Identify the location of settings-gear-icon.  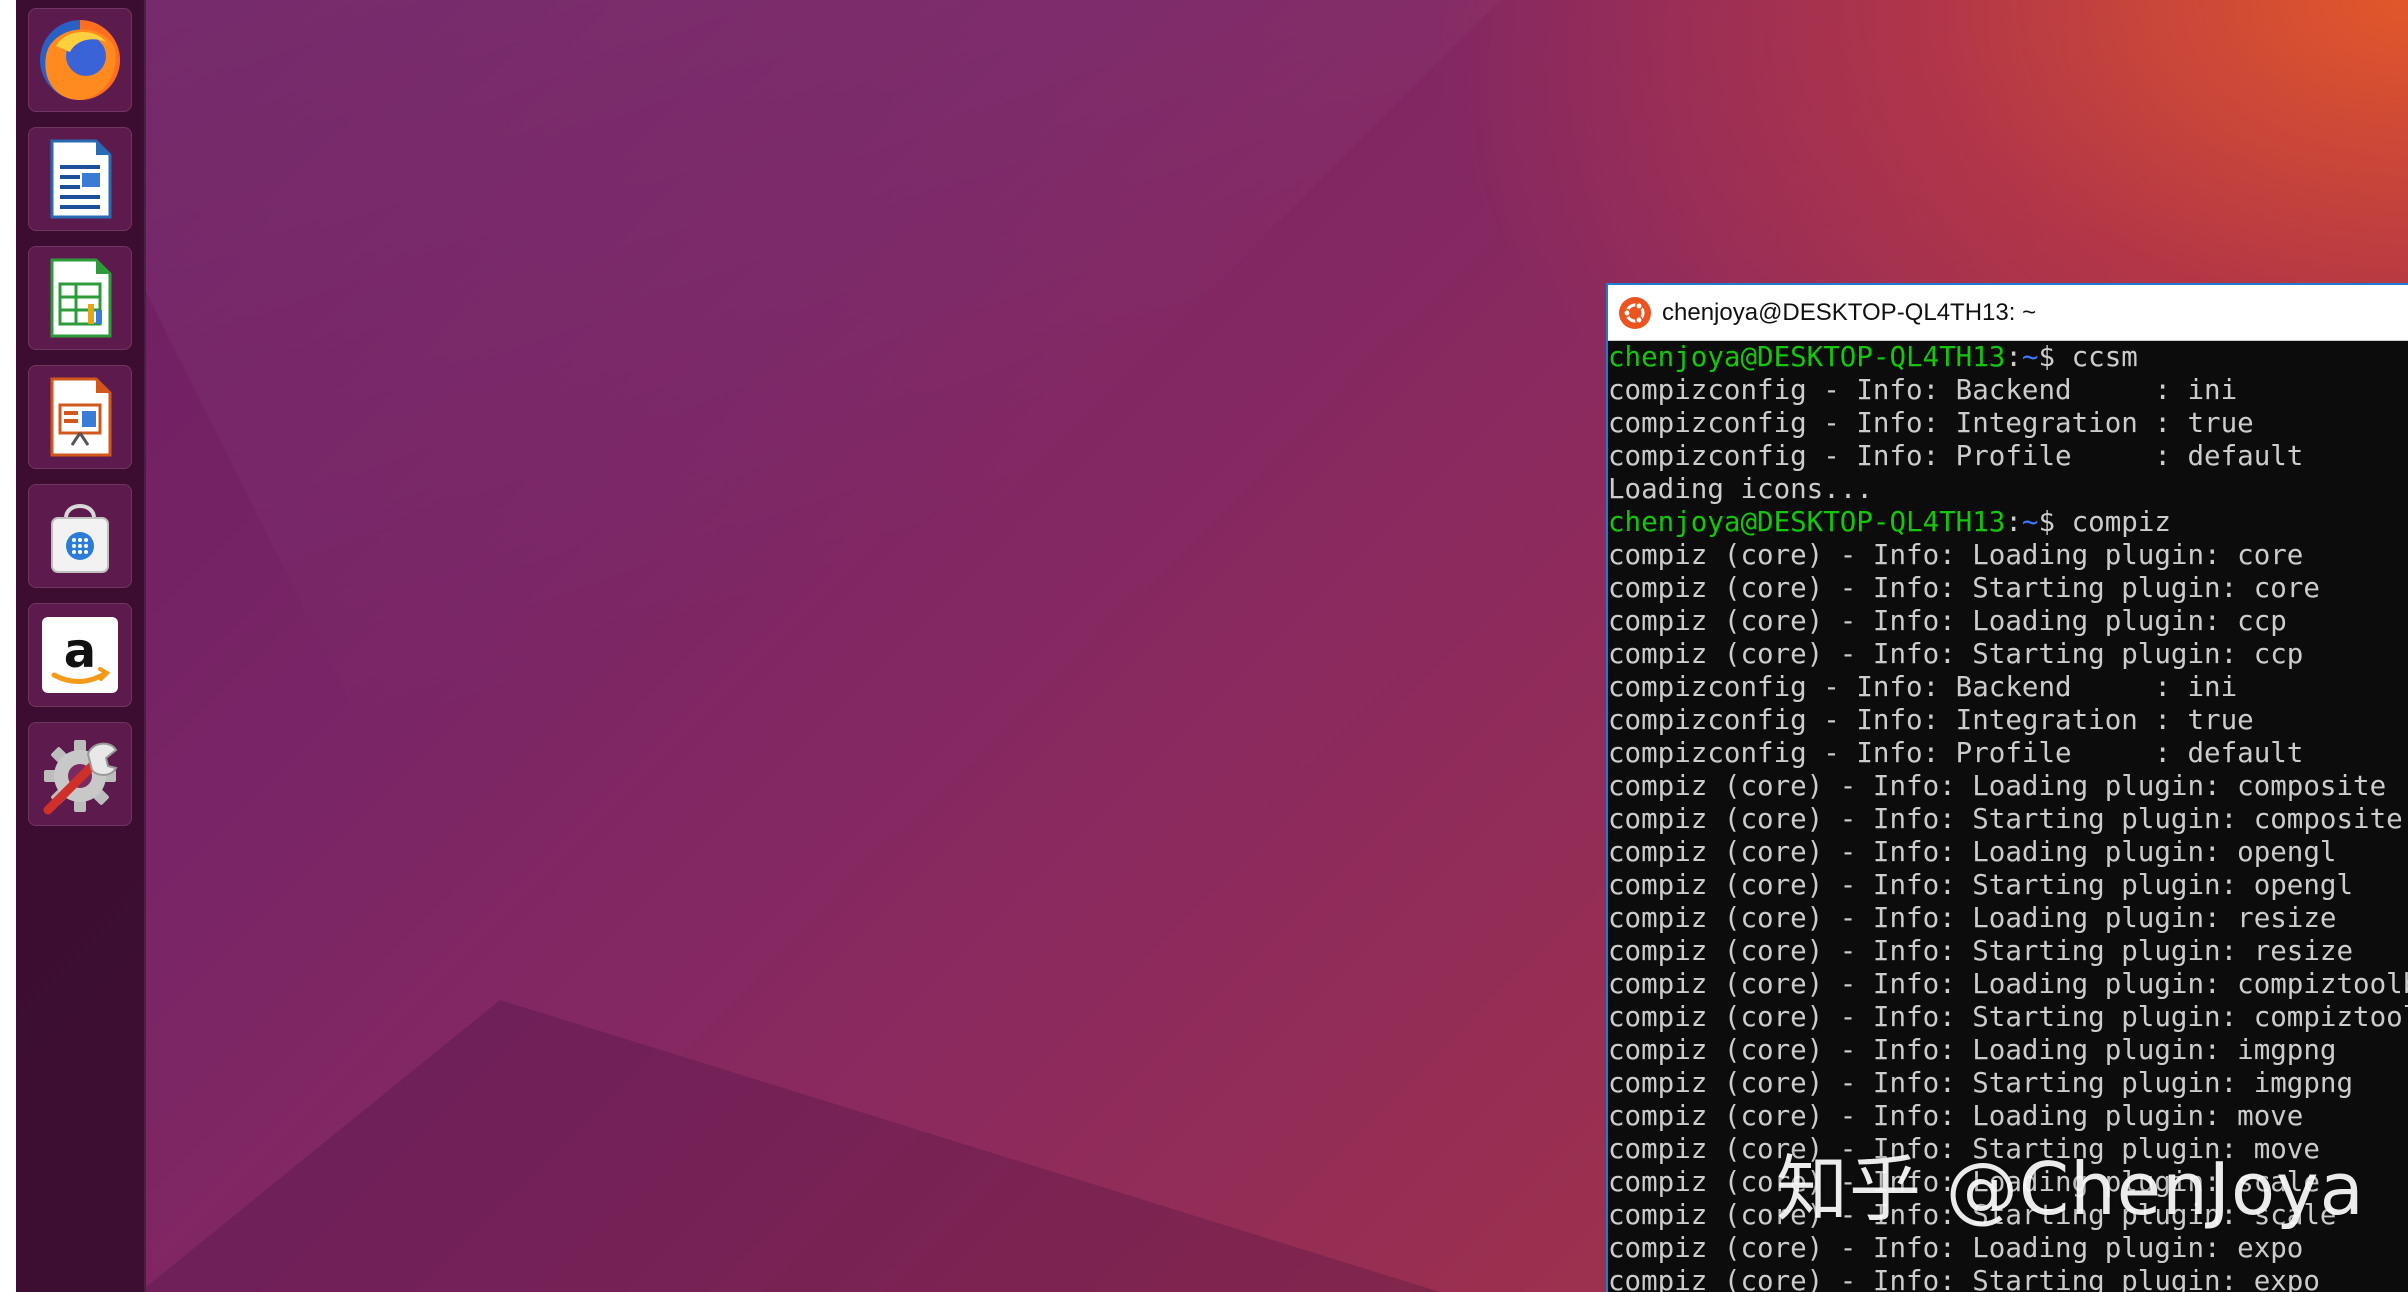
(80, 777).